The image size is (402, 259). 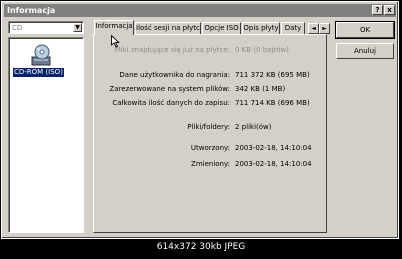 What do you see at coordinates (365, 30) in the screenshot?
I see `ok-button: OK` at bounding box center [365, 30].